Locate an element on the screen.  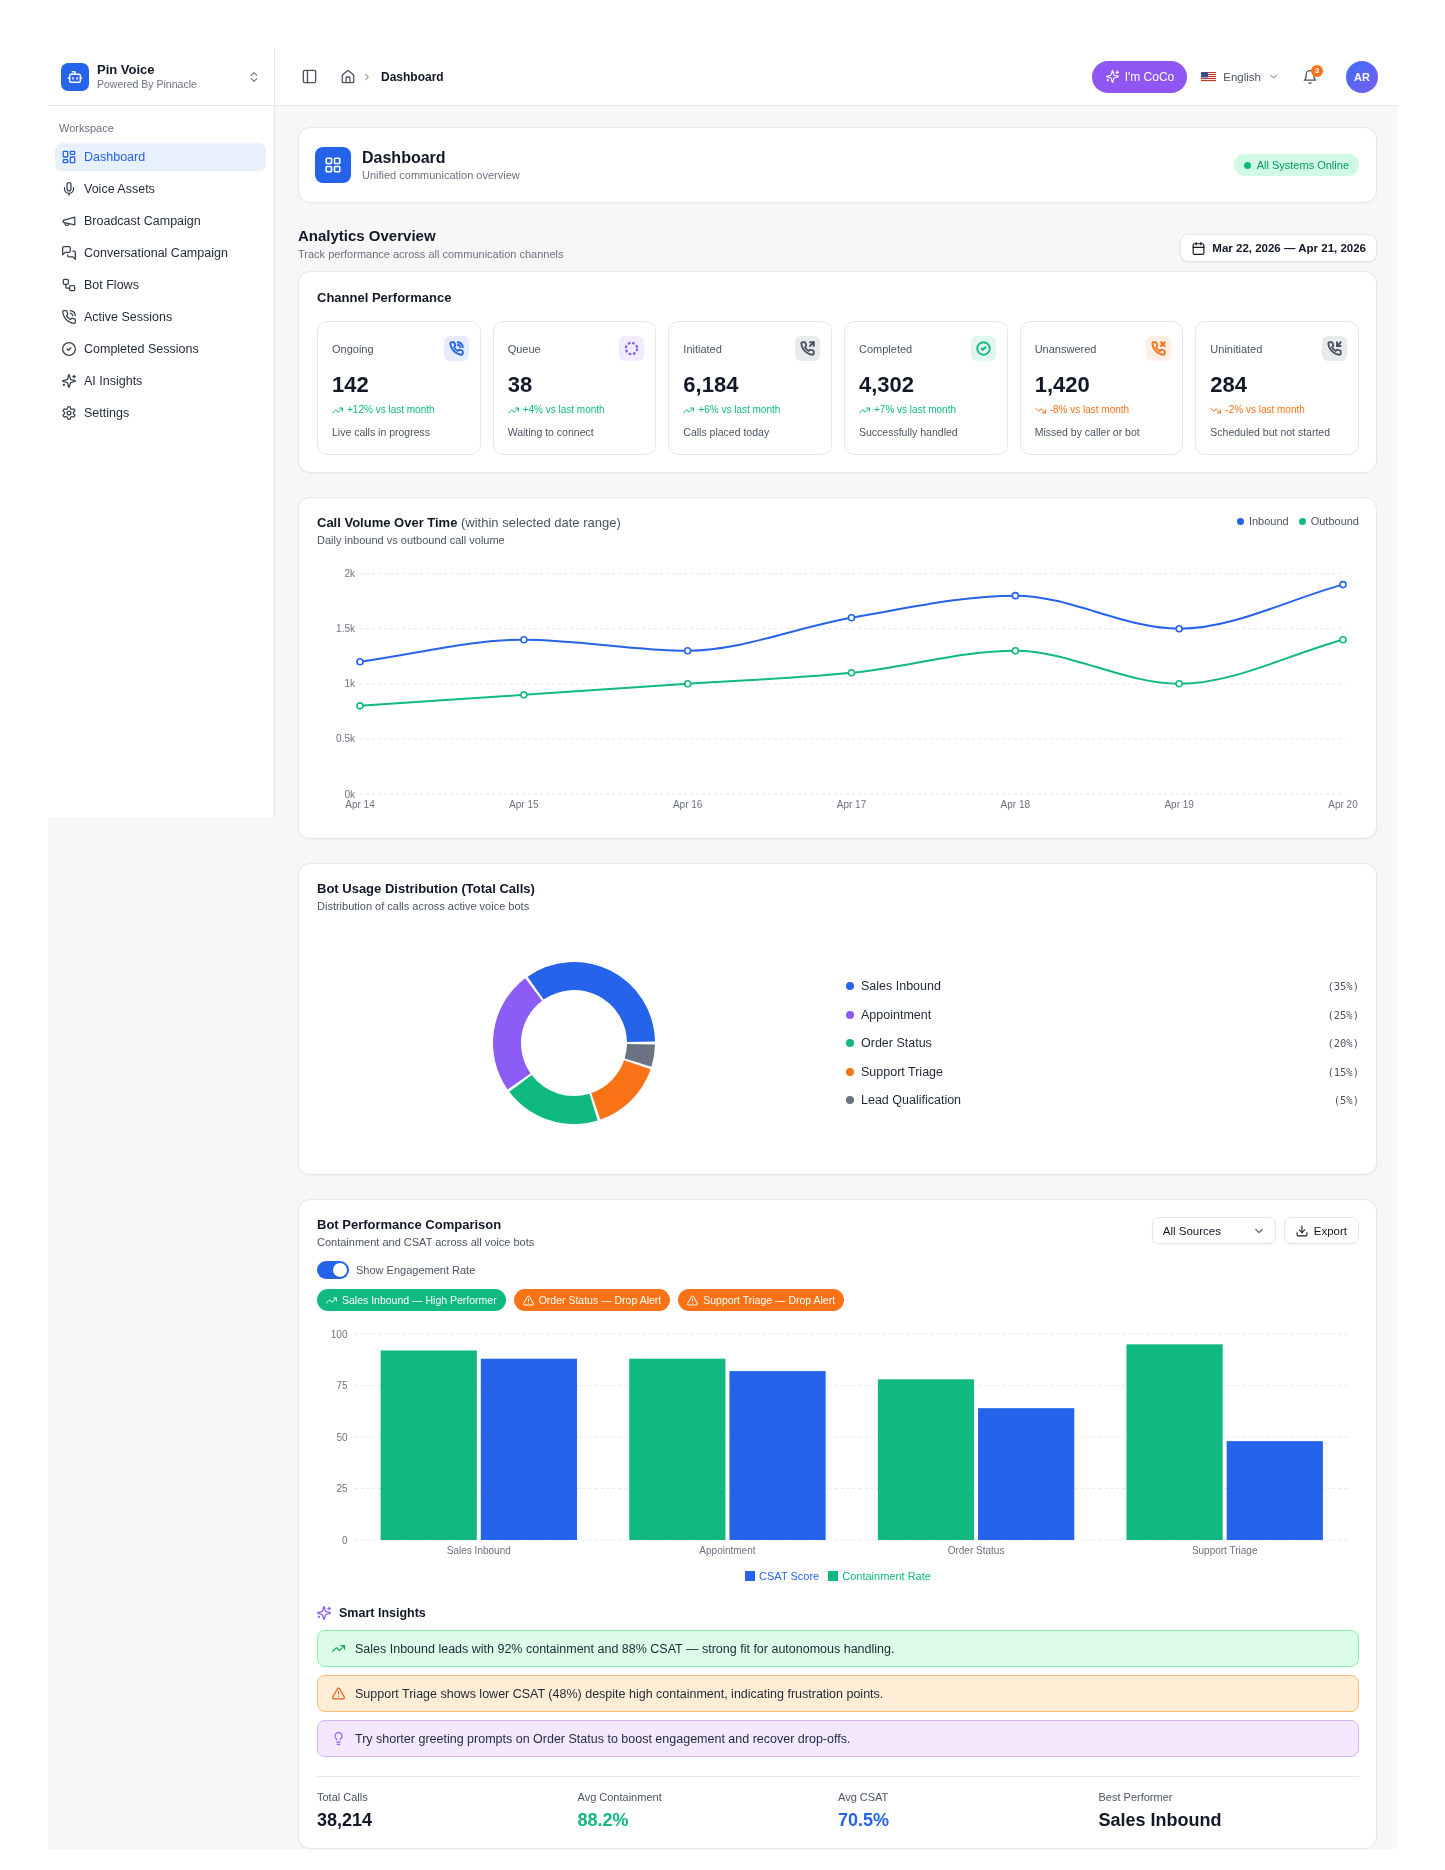
legend-label: Outbound is located at coordinates (1334, 521).